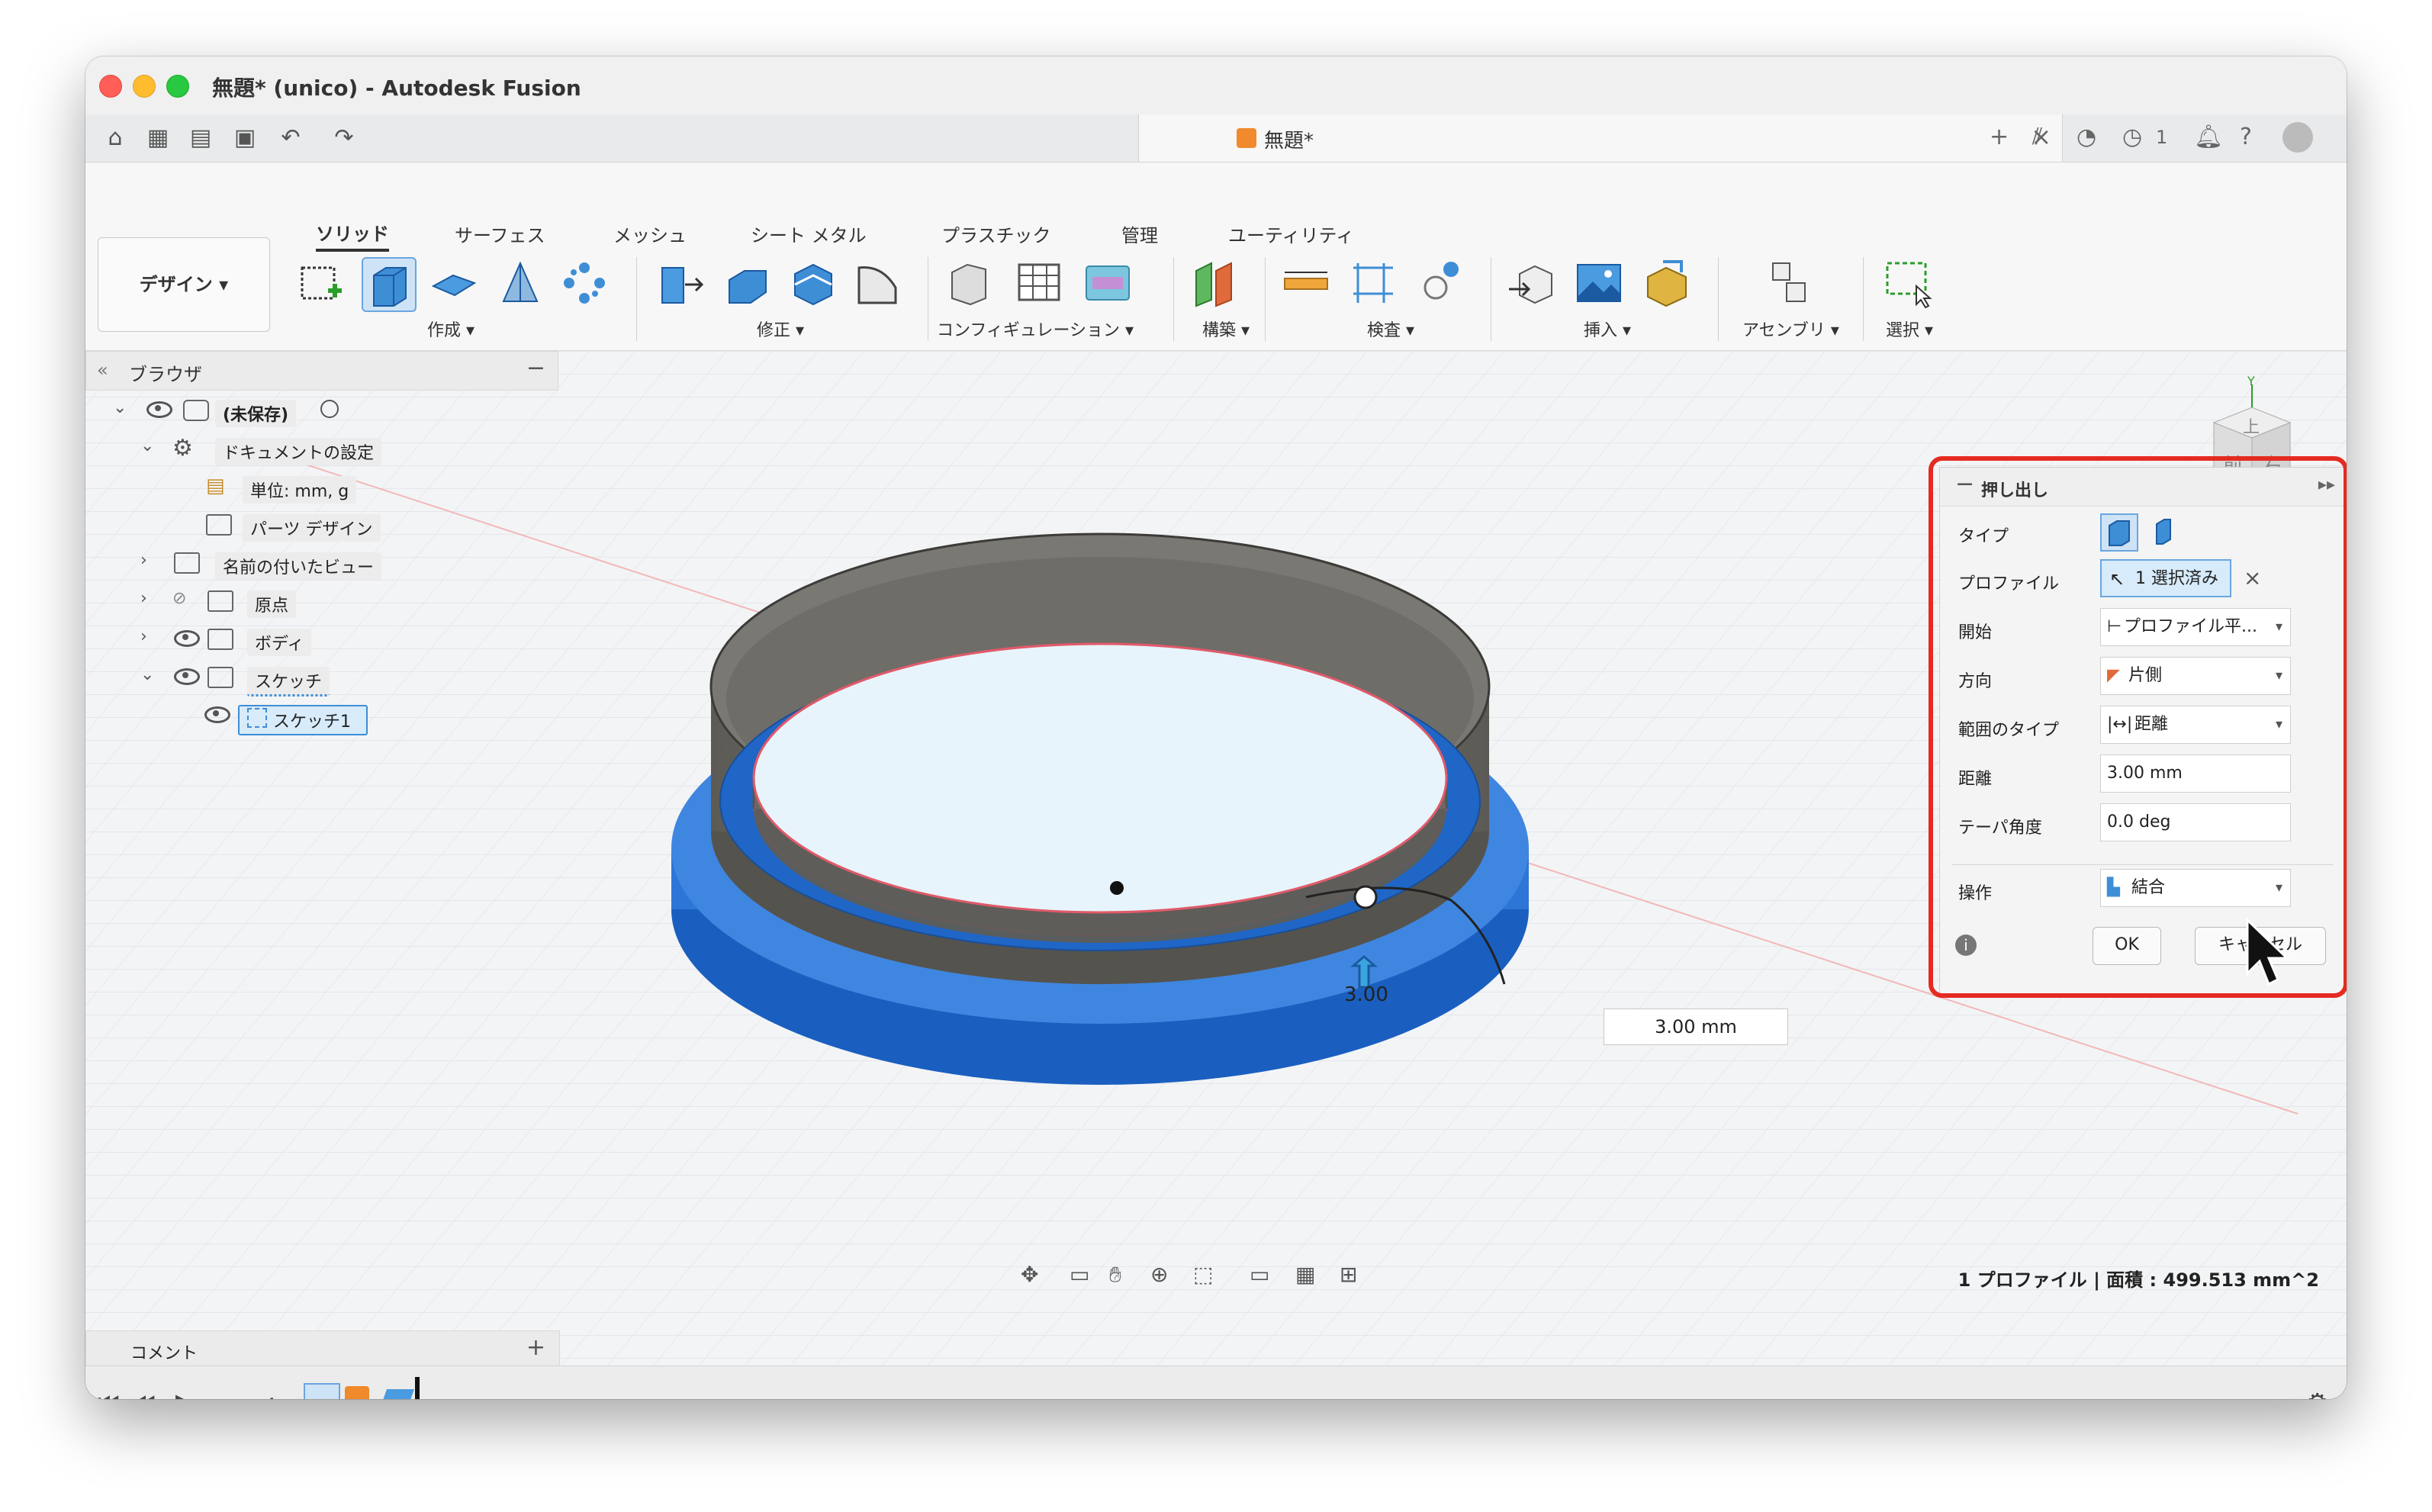  What do you see at coordinates (1259, 1275) in the screenshot?
I see `display-settings-icon: ▭` at bounding box center [1259, 1275].